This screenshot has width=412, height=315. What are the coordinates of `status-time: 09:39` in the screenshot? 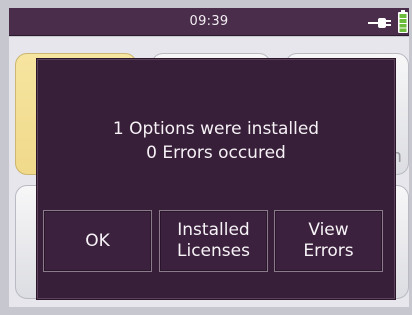 It's located at (209, 21).